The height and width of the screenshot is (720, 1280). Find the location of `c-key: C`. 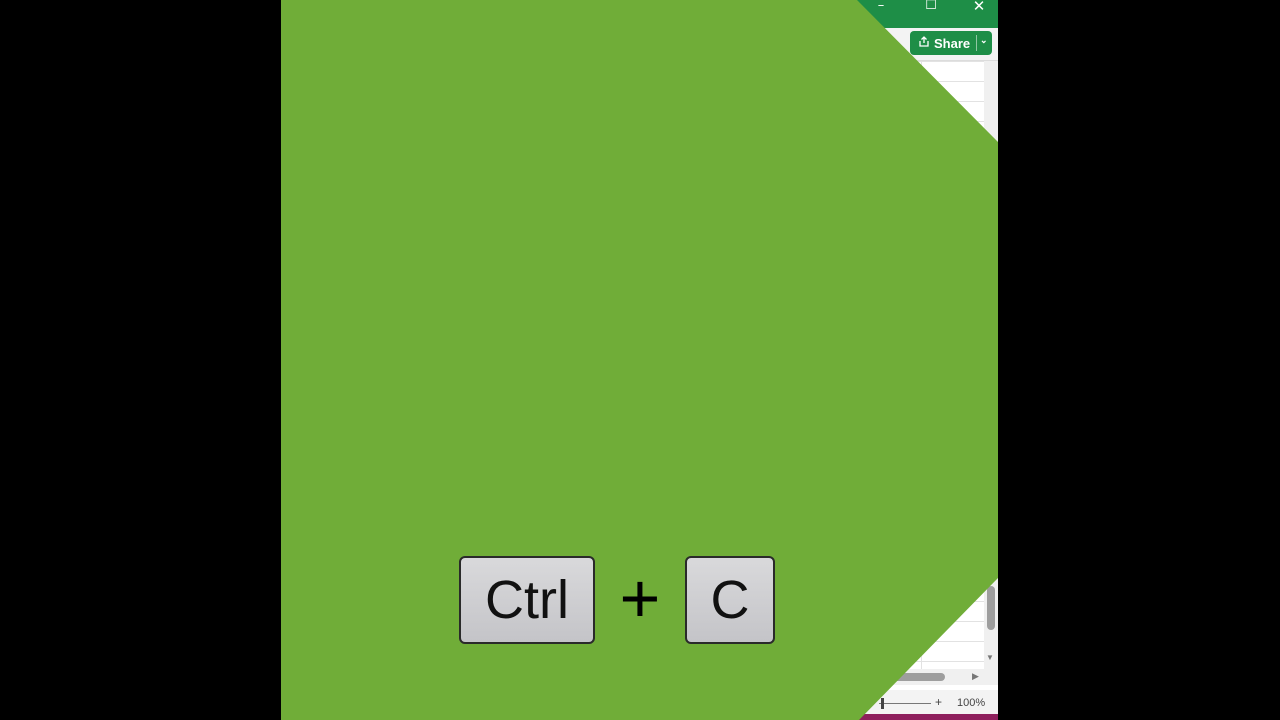

c-key: C is located at coordinates (730, 600).